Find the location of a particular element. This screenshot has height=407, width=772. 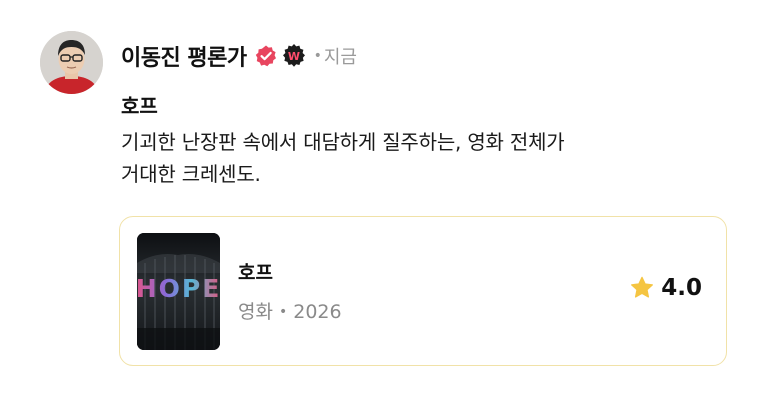

post-body: 기괴한 난장판 속에서 대담하게 질주하는, 영화 전체가 거대한 크레센도. is located at coordinates (421, 158).